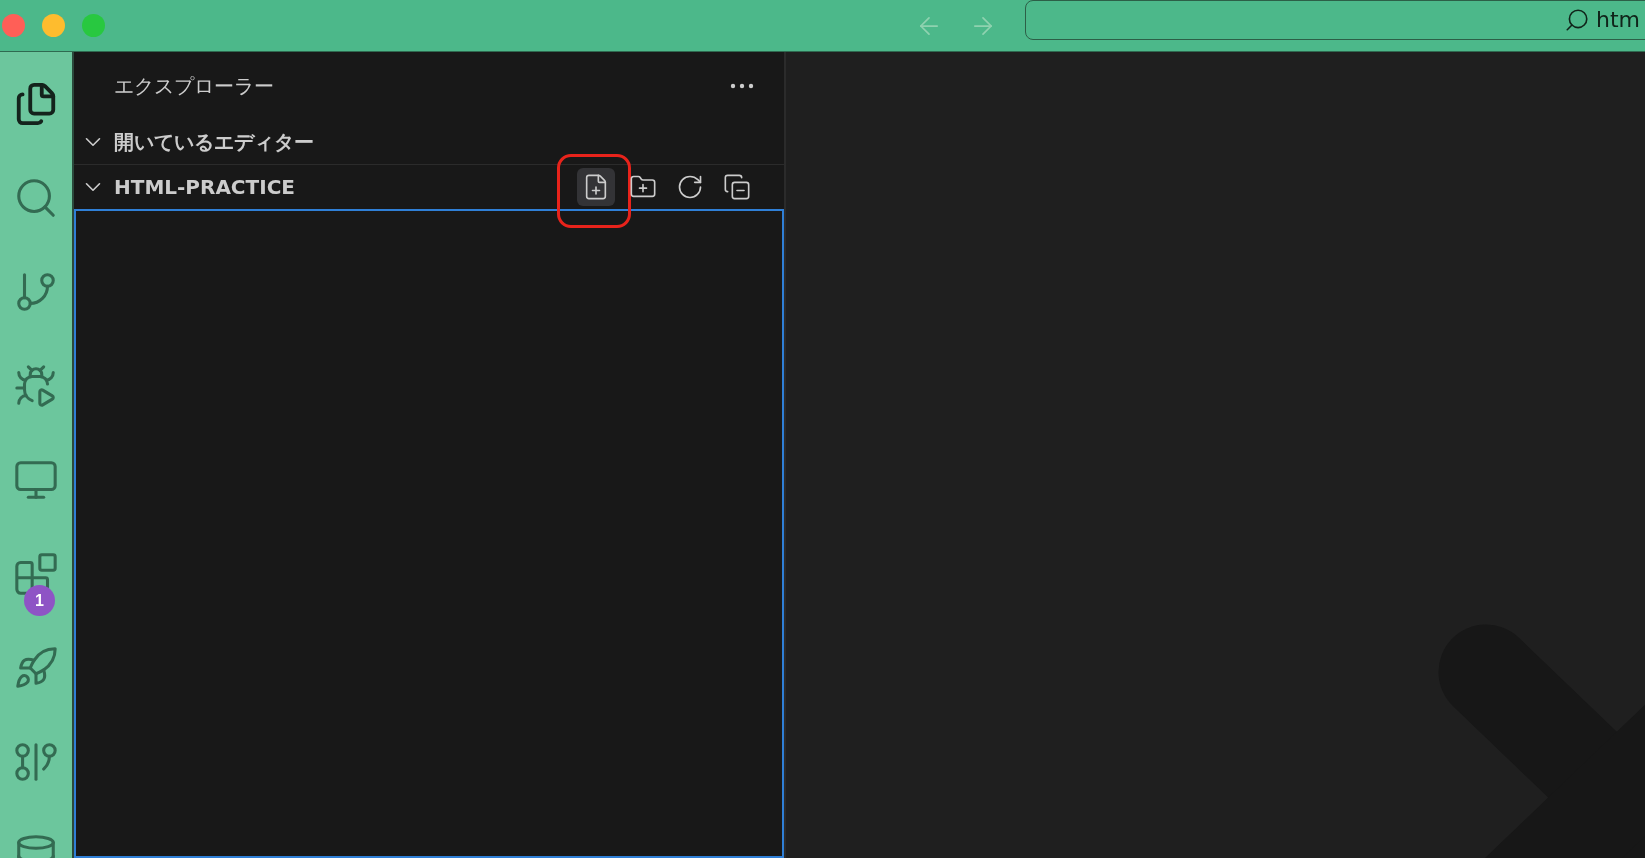 This screenshot has height=858, width=1645. Describe the element at coordinates (36, 574) in the screenshot. I see `activity-bar-item: 1` at that location.